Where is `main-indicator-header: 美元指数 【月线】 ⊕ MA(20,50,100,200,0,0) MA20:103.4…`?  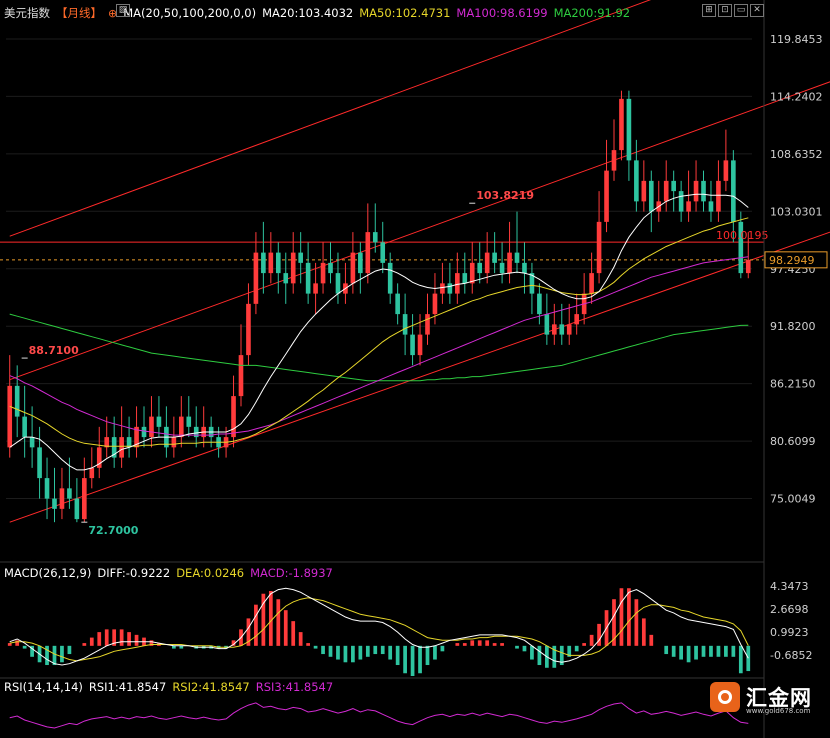 main-indicator-header: 美元指数 【月线】 ⊕ MA(20,50,100,200,0,0) MA20:103.4… is located at coordinates (320, 13).